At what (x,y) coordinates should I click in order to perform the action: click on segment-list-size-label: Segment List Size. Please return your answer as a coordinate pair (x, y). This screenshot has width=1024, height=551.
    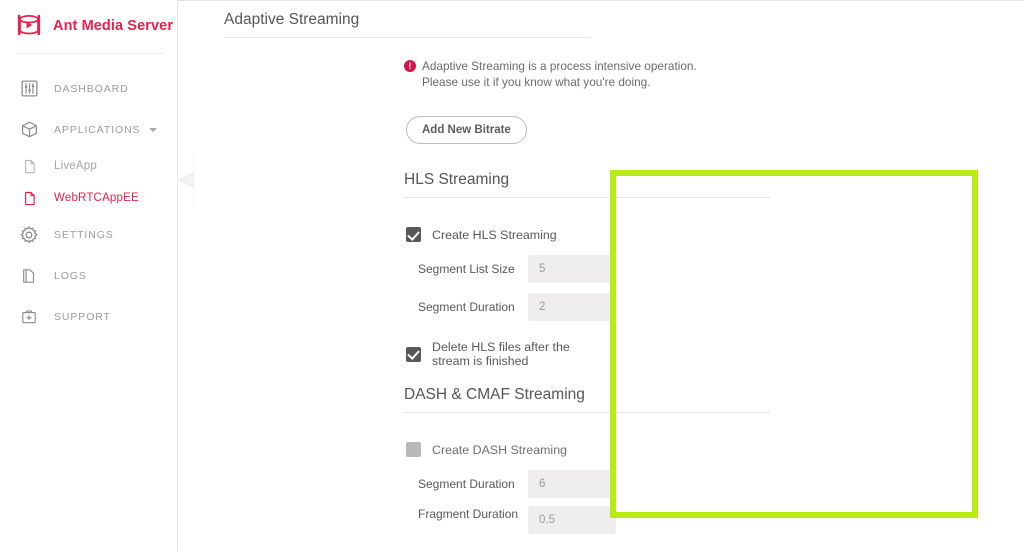
    Looking at the image, I should click on (466, 268).